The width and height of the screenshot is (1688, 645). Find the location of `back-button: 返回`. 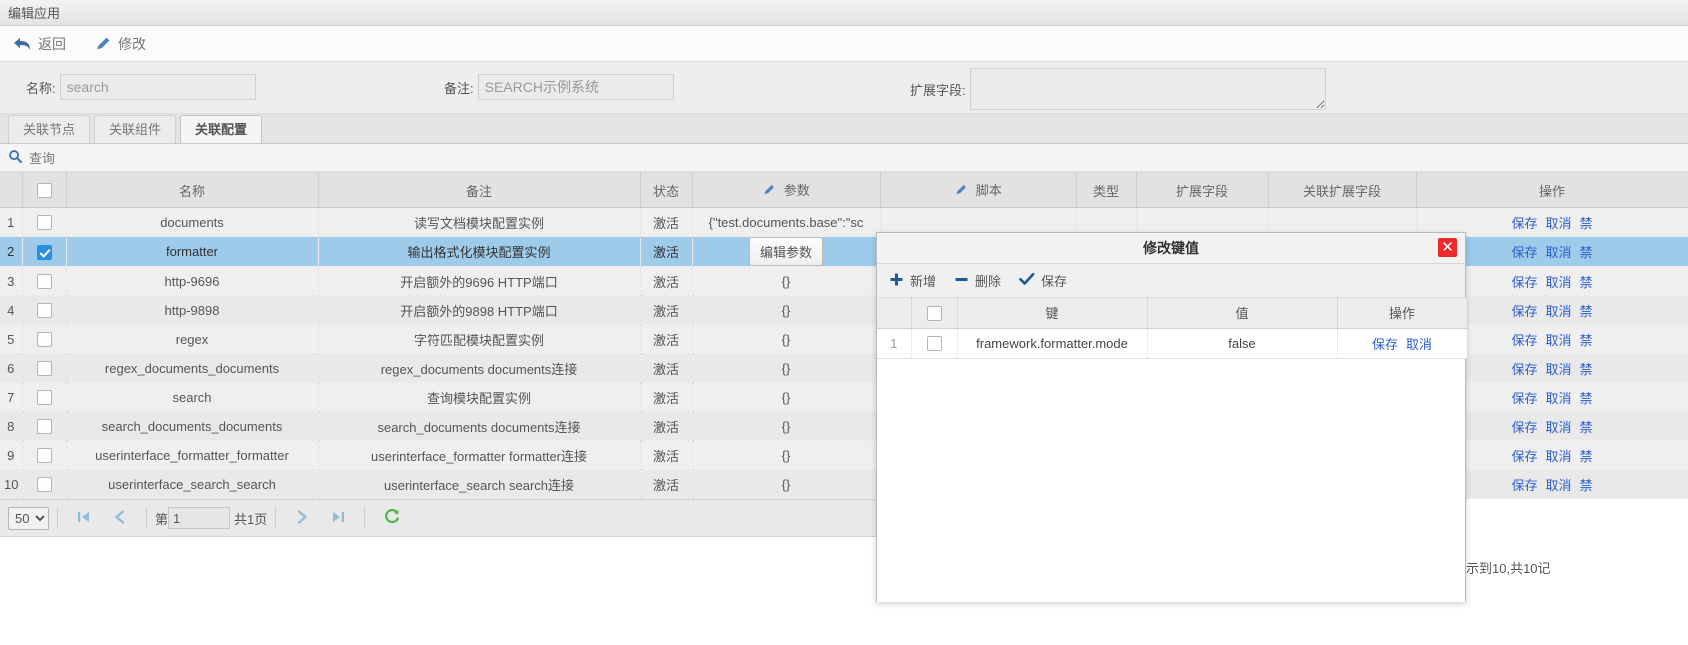

back-button: 返回 is located at coordinates (39, 44).